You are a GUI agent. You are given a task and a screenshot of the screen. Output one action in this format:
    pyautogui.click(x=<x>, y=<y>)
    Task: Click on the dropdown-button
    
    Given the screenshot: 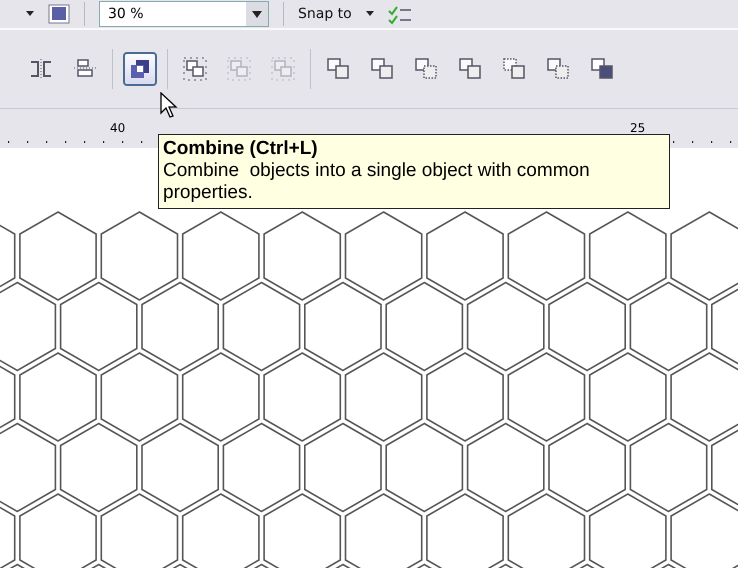 What is the action you would take?
    pyautogui.click(x=257, y=14)
    